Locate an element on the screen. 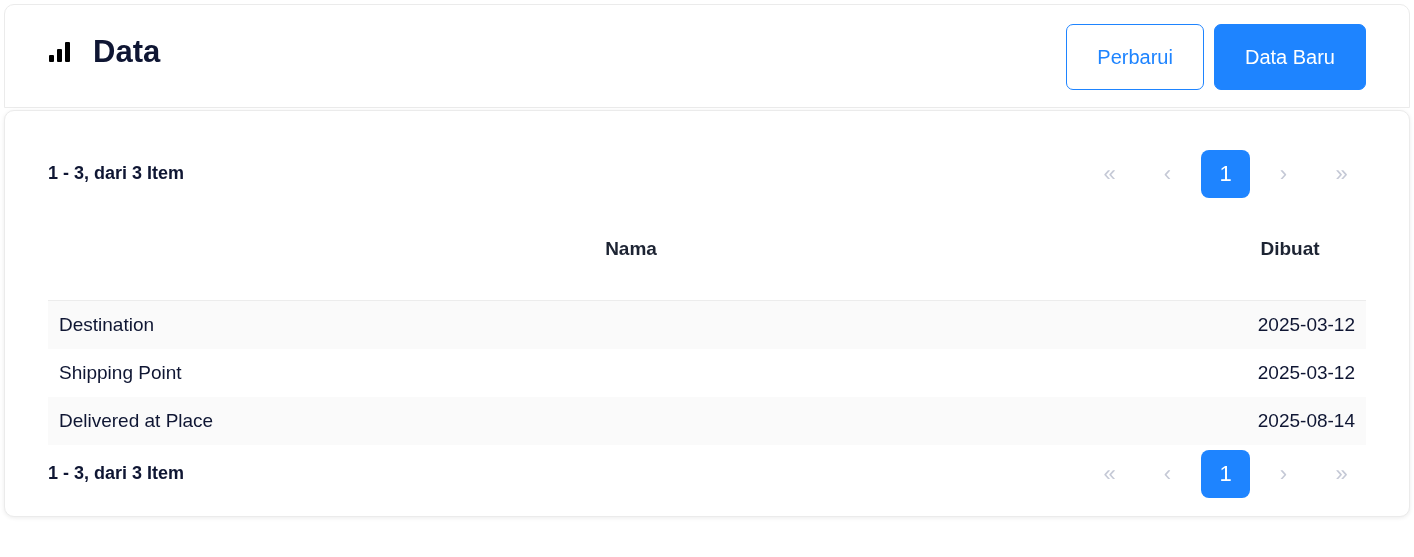 The width and height of the screenshot is (1414, 557). new-data-button: Data Baru is located at coordinates (1289, 57).